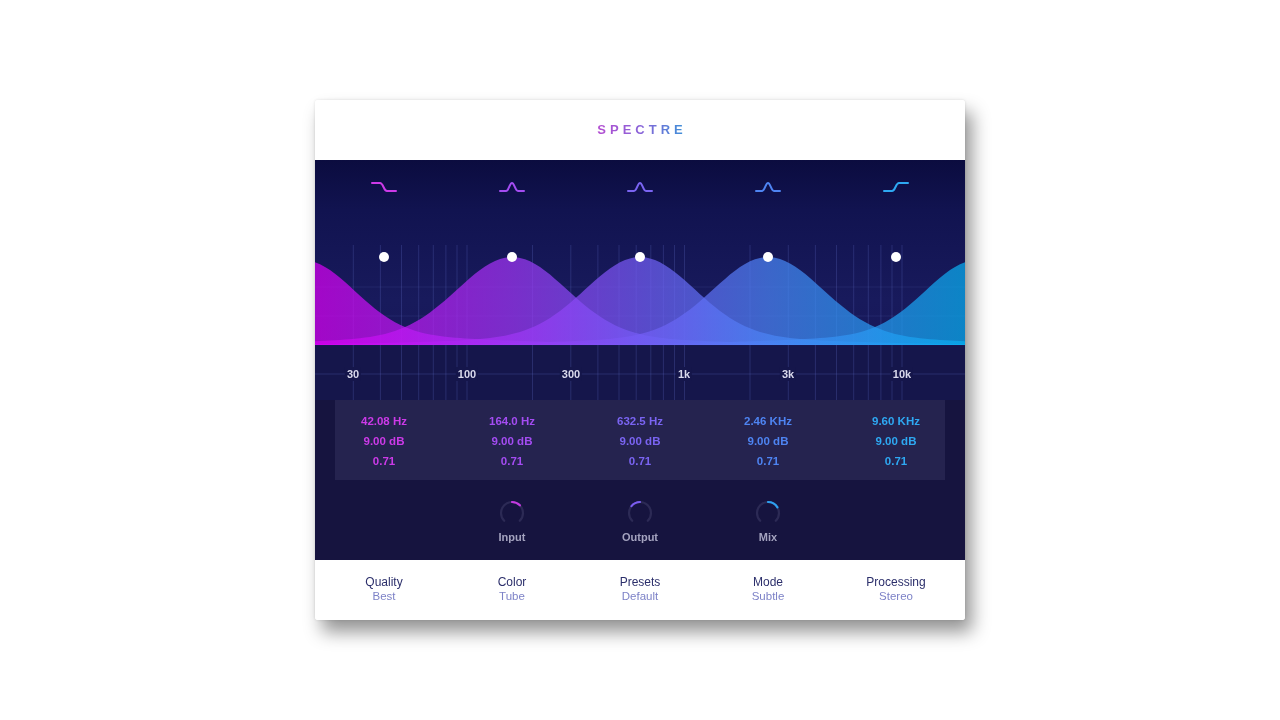  What do you see at coordinates (768, 537) in the screenshot?
I see `knob-label: Mix` at bounding box center [768, 537].